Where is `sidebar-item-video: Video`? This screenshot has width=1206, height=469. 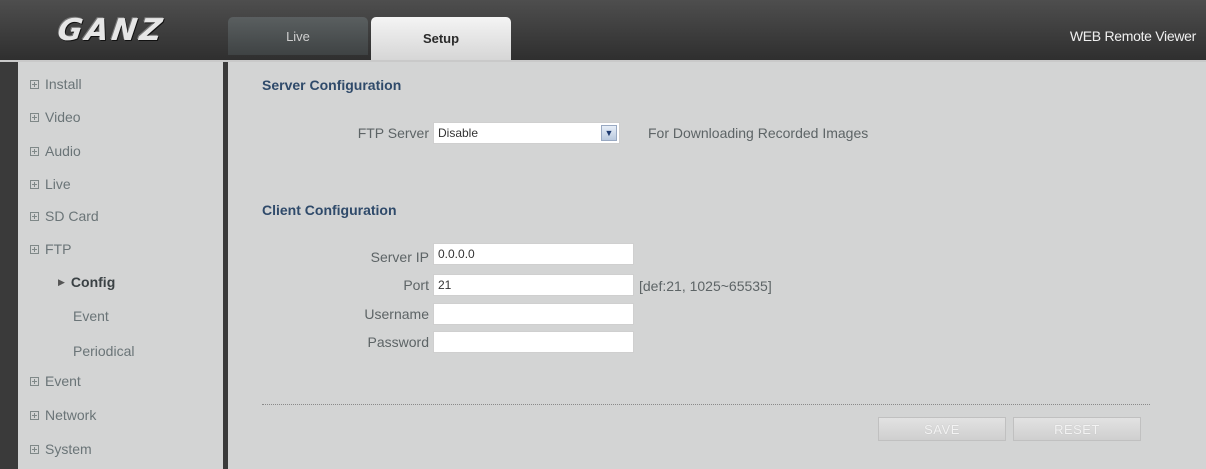 sidebar-item-video: Video is located at coordinates (55, 117).